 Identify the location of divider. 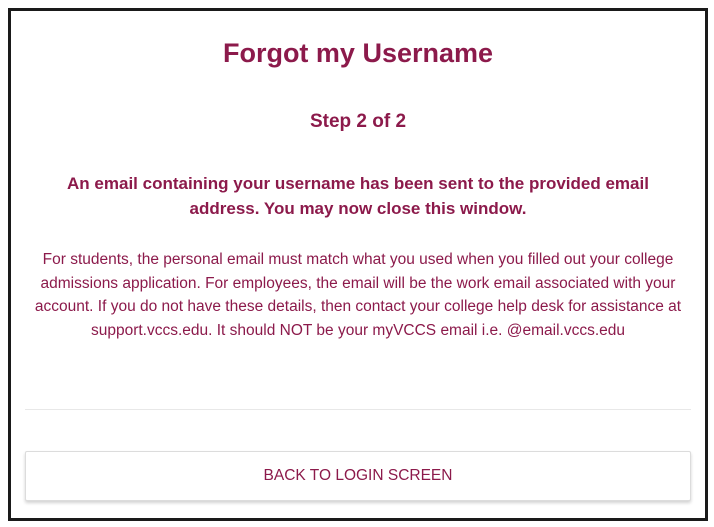
(358, 409).